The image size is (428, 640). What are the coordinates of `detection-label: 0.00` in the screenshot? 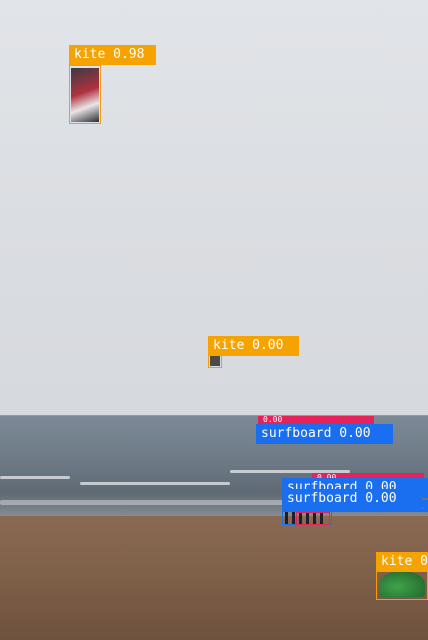 It's located at (316, 420).